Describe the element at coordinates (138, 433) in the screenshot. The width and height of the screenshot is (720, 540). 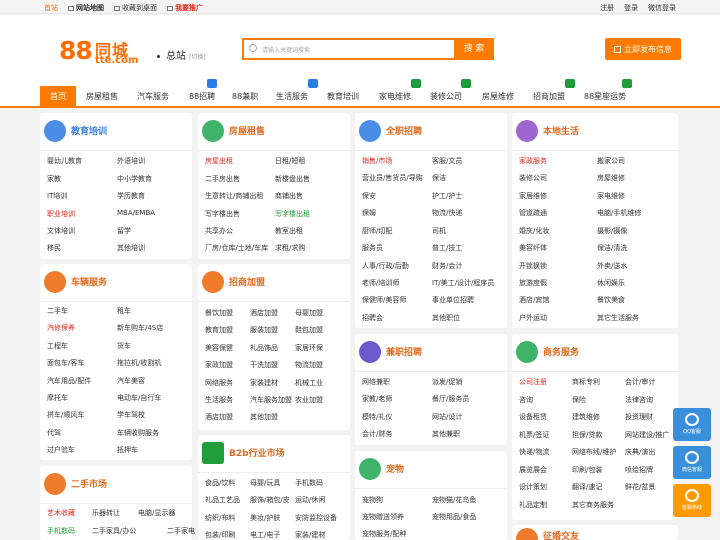
I see `card-link: 车辆收购服务` at that location.